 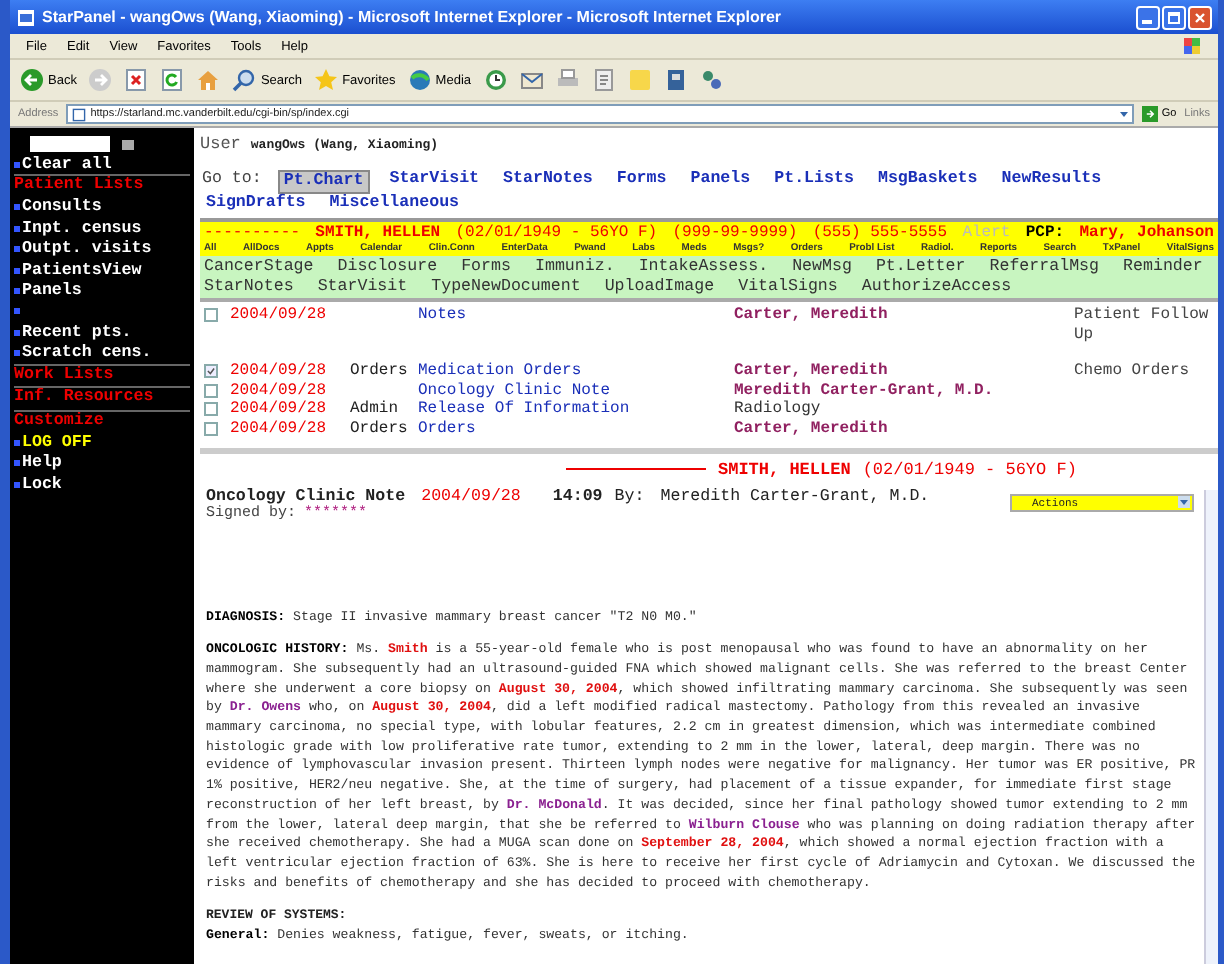 I want to click on close-icon, so click(x=1200, y=17).